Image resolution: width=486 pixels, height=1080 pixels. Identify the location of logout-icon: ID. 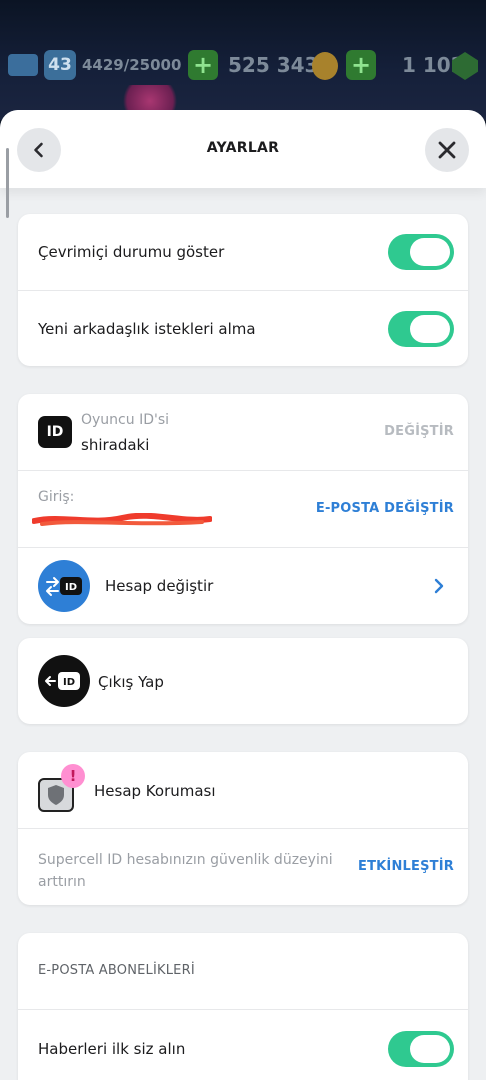
(64, 681).